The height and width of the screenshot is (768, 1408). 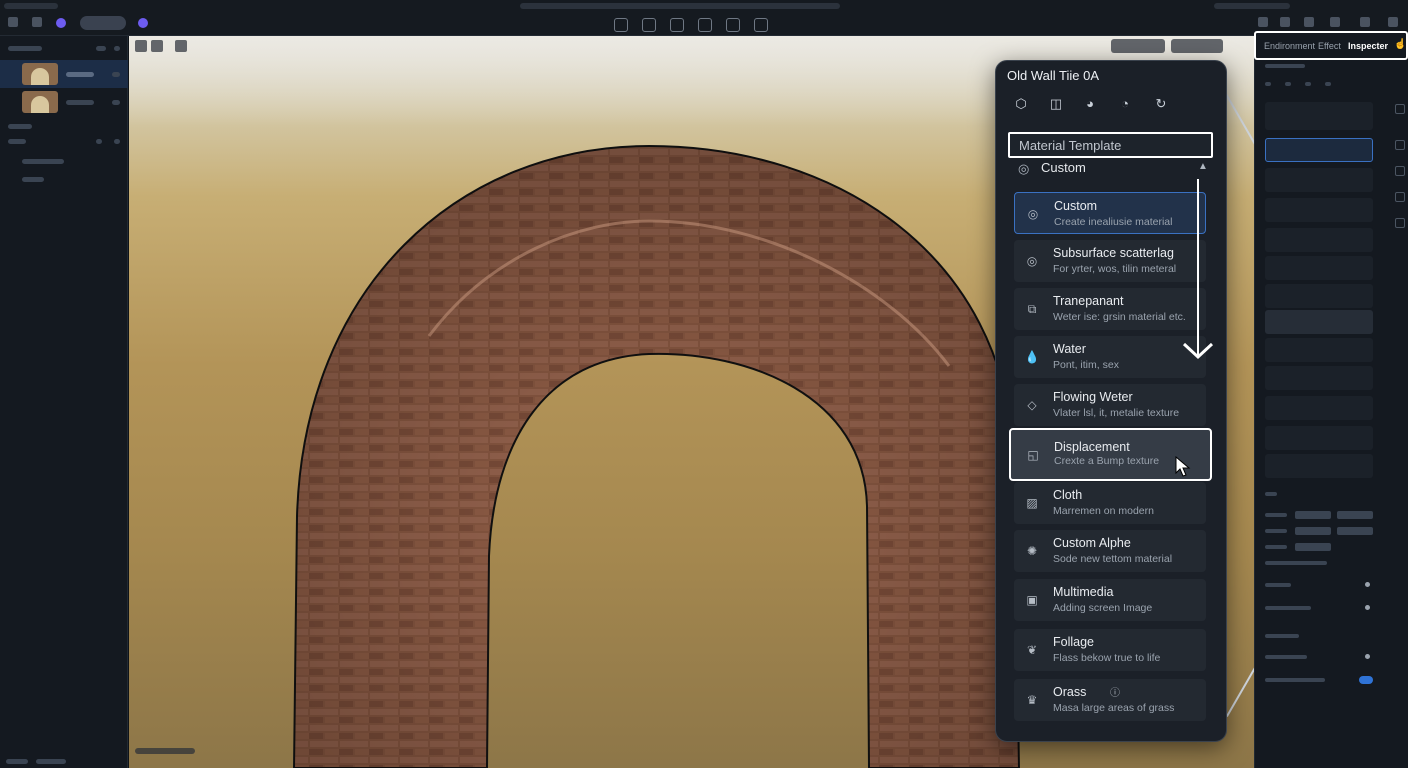 I want to click on close-icon, so click(x=1393, y=22).